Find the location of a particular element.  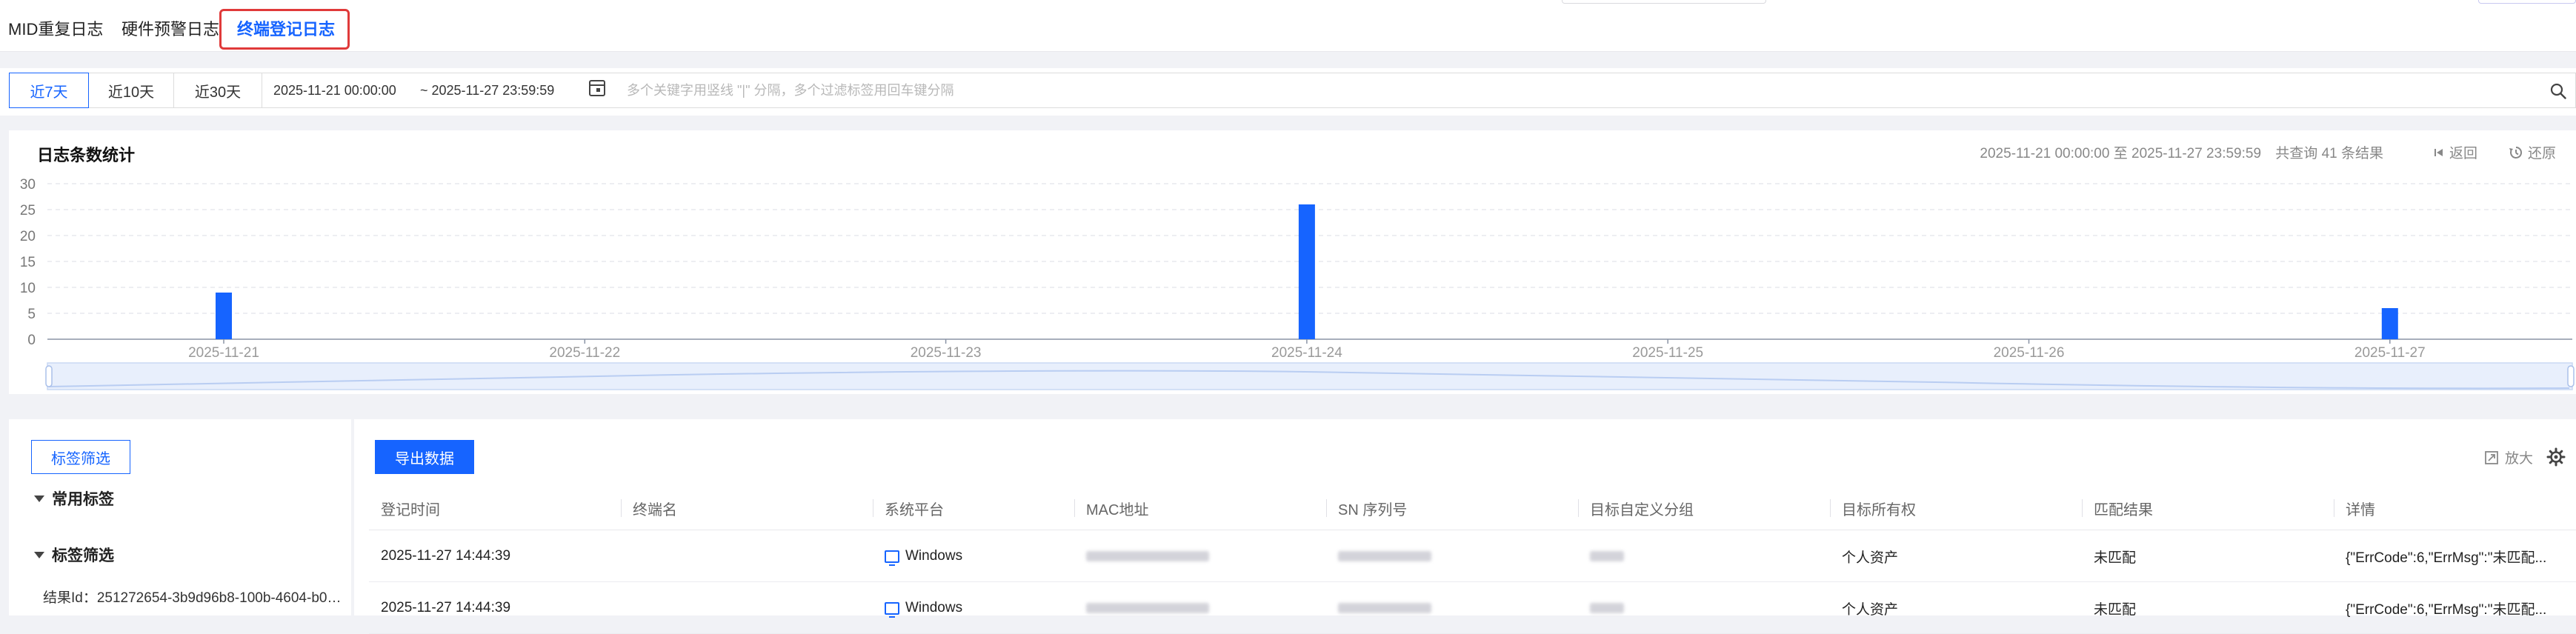

tag-group-filter: 标签筛选 is located at coordinates (74, 555).